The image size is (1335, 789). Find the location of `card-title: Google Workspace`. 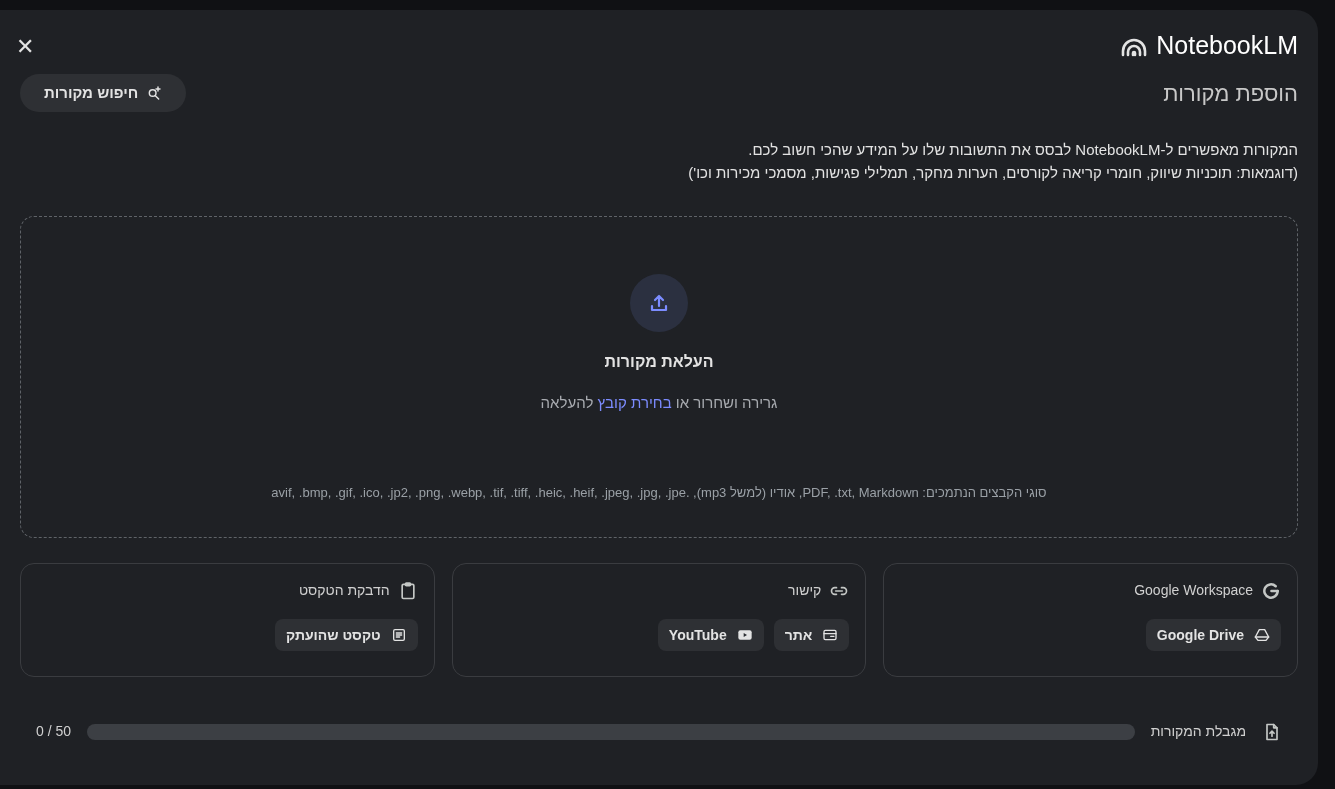

card-title: Google Workspace is located at coordinates (1193, 590).